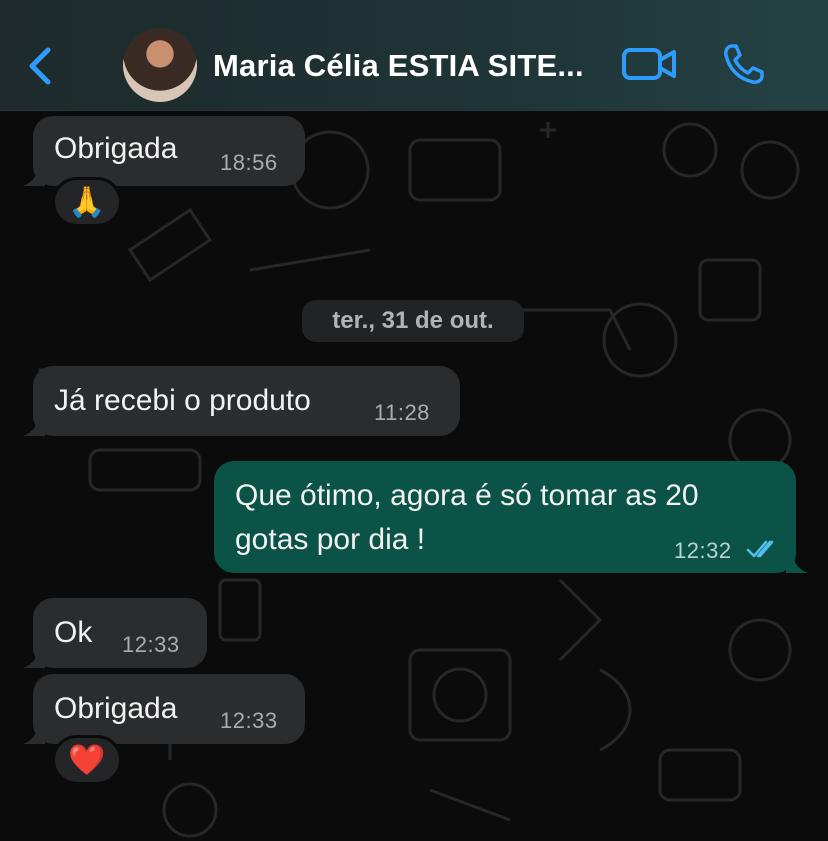  Describe the element at coordinates (760, 549) in the screenshot. I see `read-receipt-icon` at that location.